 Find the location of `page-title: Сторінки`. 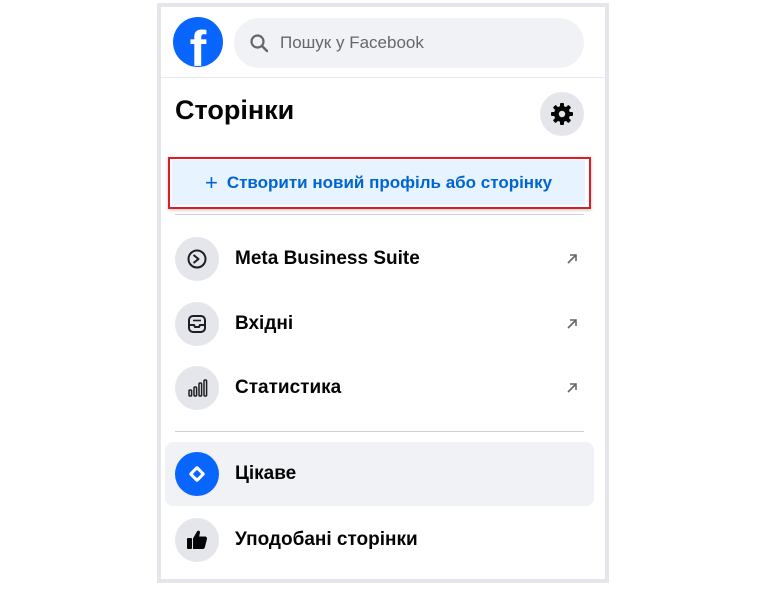

page-title: Сторінки is located at coordinates (235, 110).